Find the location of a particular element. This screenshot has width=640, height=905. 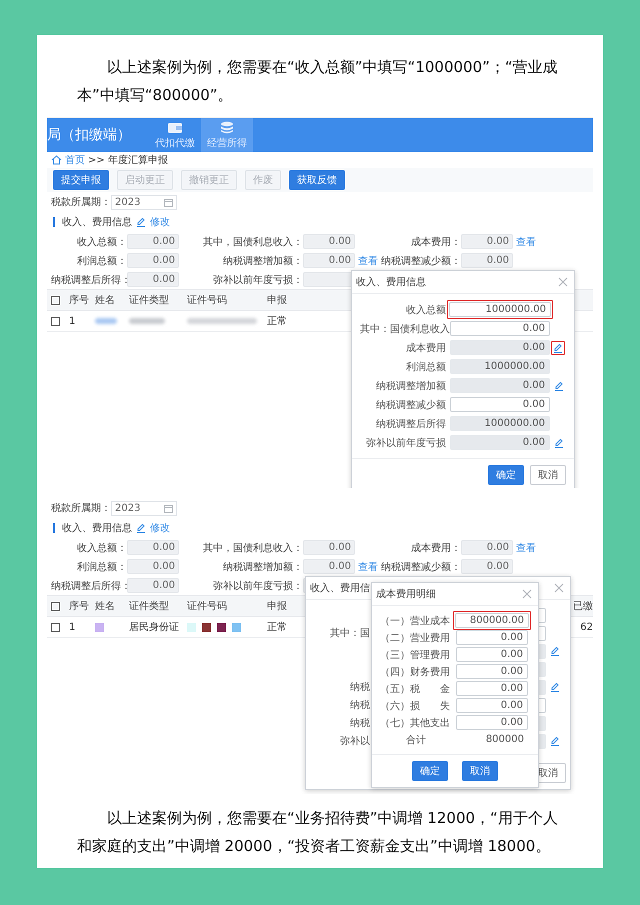

table-cell: 1 is located at coordinates (72, 627).